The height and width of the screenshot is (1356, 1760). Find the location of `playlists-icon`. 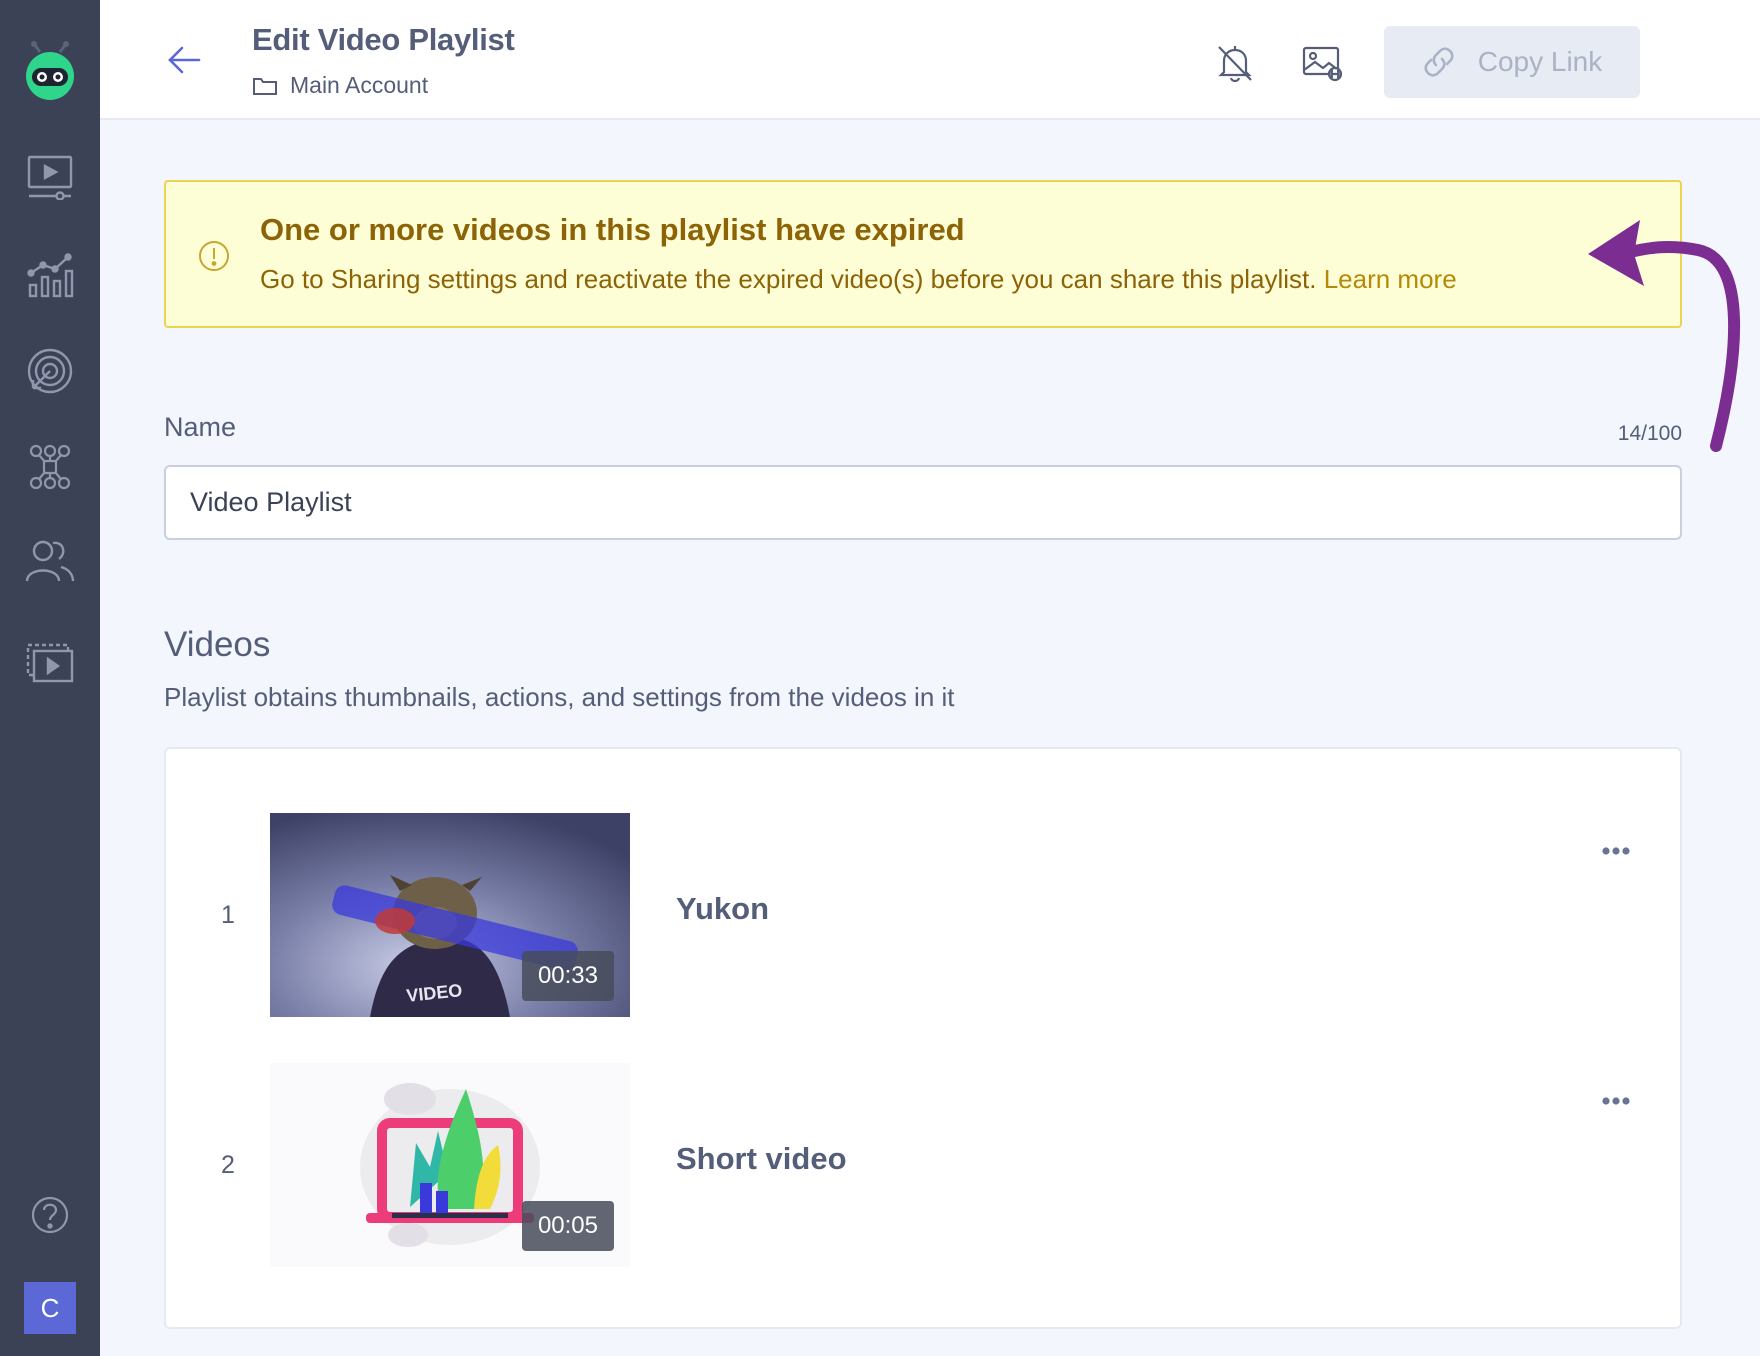

playlists-icon is located at coordinates (50, 663).